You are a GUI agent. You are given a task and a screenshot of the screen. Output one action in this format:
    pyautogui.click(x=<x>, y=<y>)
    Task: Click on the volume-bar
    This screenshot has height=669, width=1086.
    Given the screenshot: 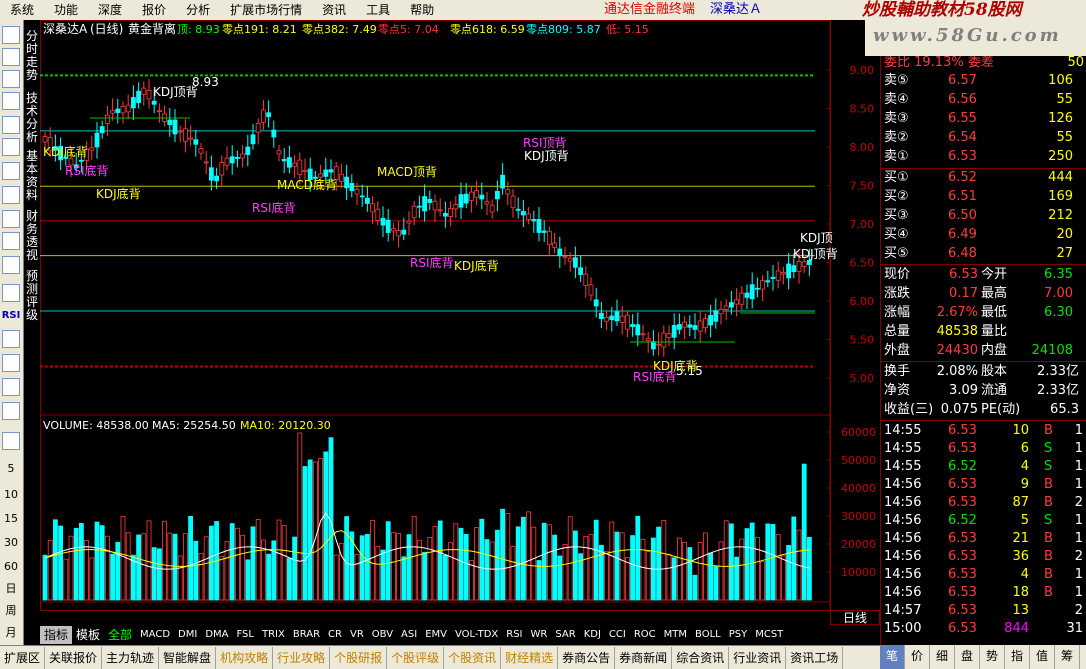 What is the action you would take?
    pyautogui.click(x=648, y=576)
    